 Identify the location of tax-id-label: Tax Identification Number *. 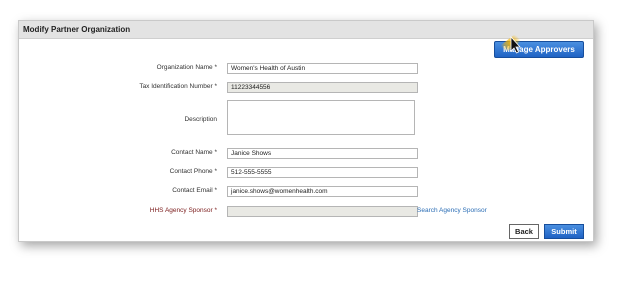
(178, 86).